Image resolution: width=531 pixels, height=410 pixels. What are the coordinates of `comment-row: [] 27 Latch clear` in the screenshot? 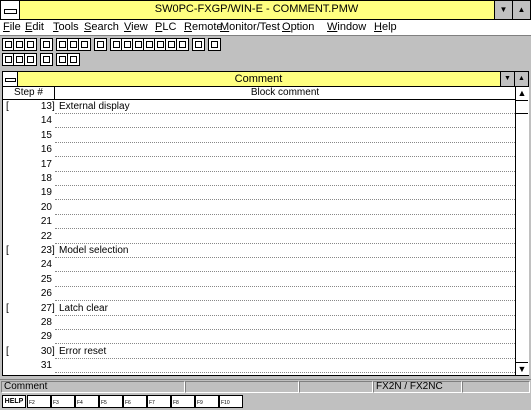 It's located at (259, 309).